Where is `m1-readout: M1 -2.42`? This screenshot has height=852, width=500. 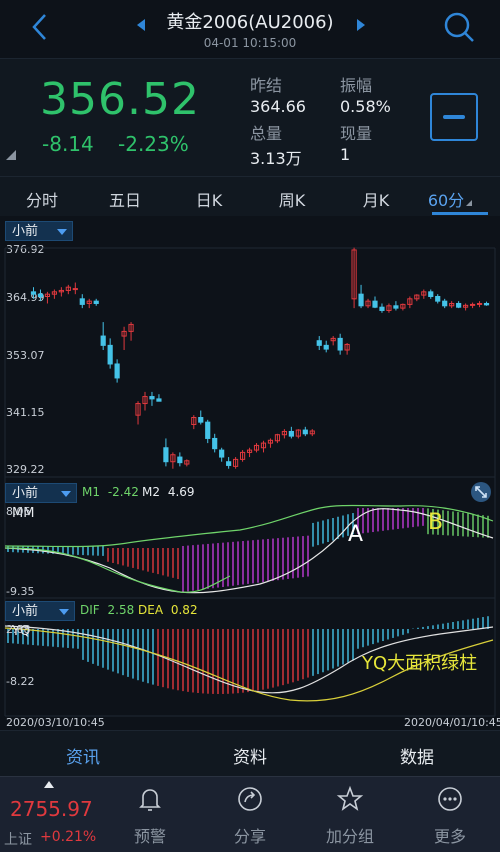
m1-readout: M1 -2.42 is located at coordinates (110, 492).